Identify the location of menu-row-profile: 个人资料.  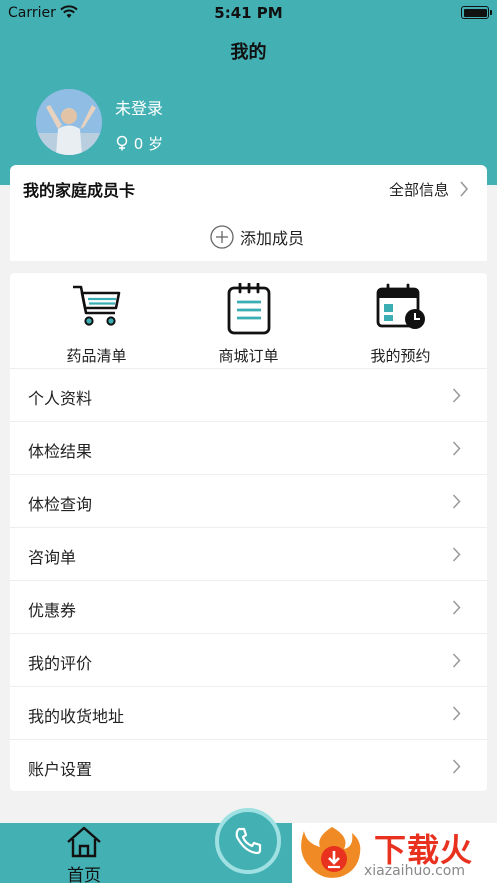
(248, 394).